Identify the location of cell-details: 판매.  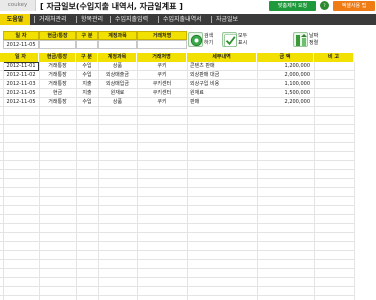
(222, 102).